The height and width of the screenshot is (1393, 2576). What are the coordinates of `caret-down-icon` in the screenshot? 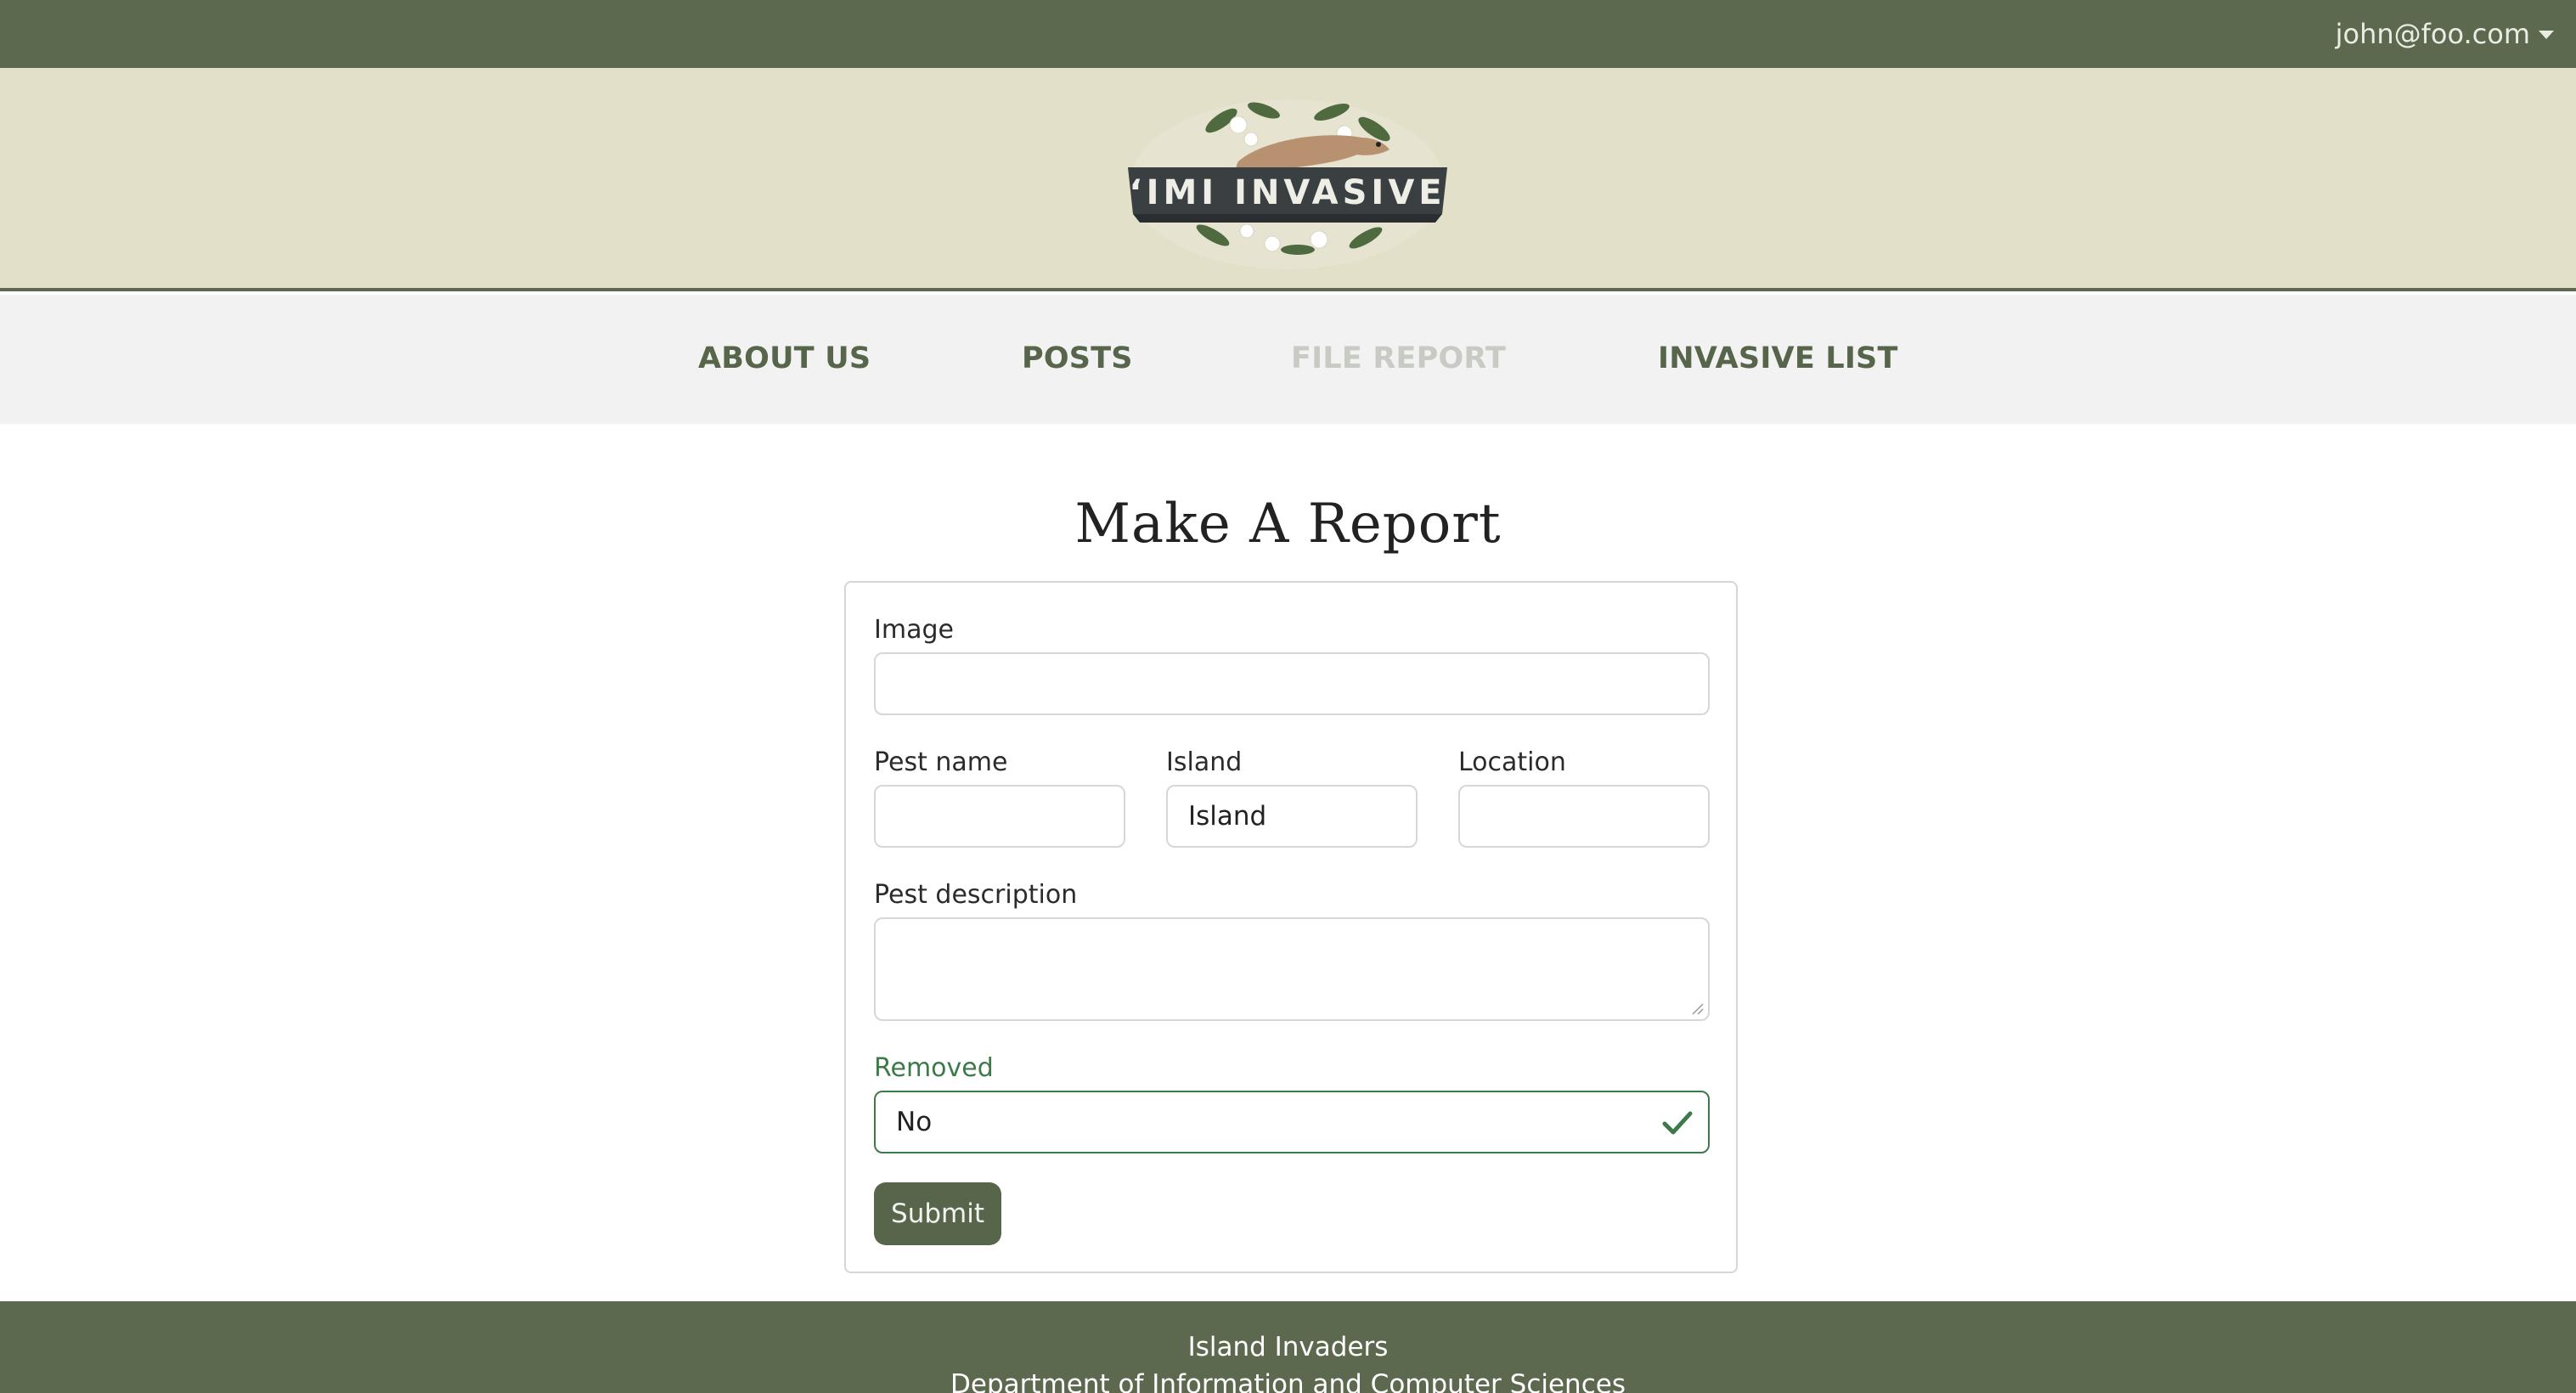 It's located at (2546, 35).